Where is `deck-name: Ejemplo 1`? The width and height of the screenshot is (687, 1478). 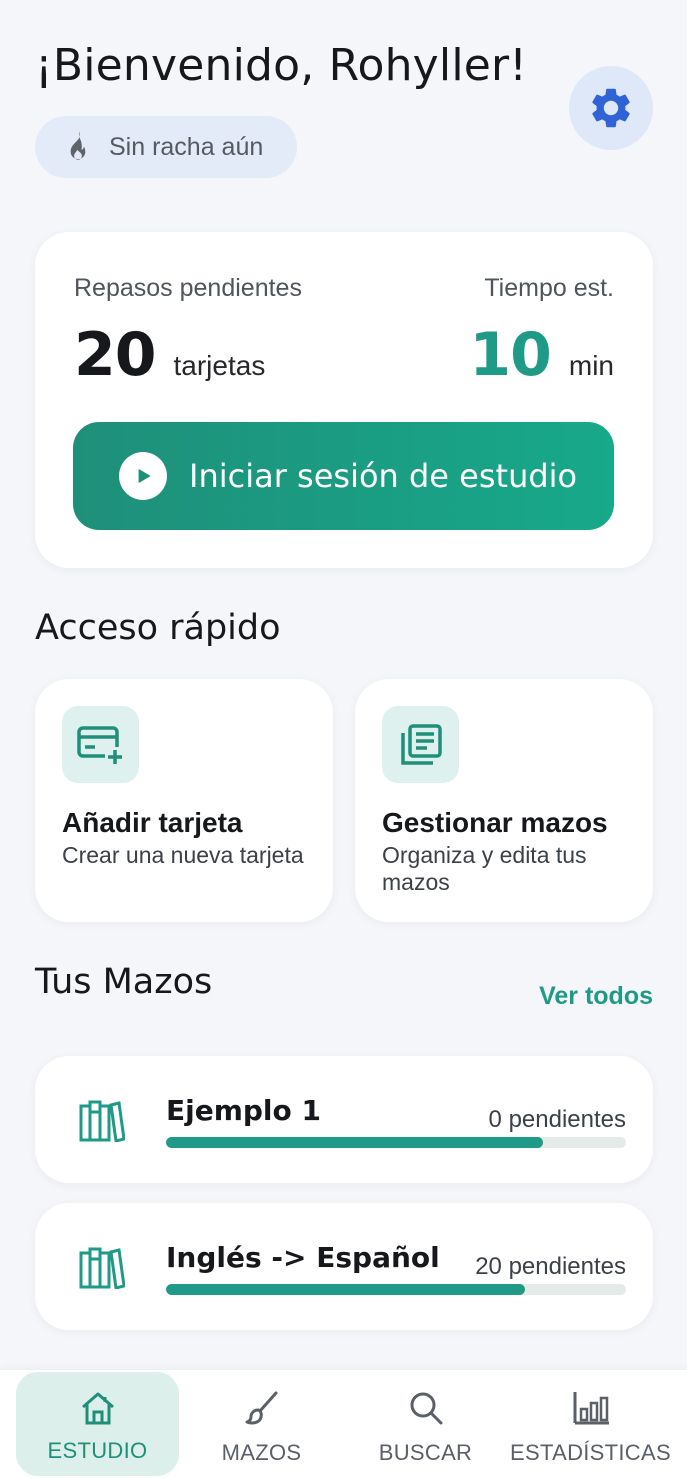
deck-name: Ejemplo 1 is located at coordinates (243, 1110).